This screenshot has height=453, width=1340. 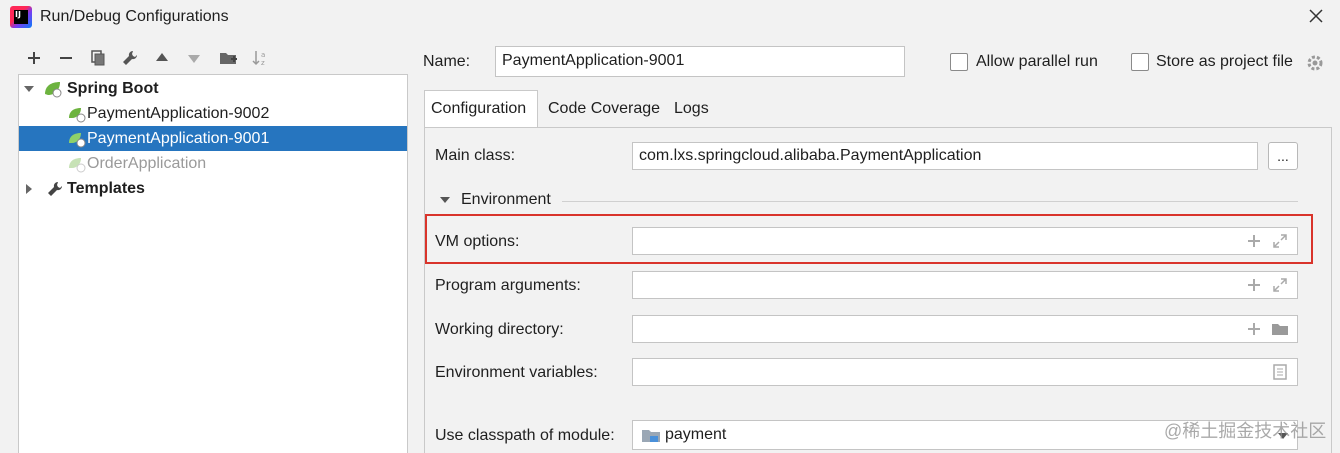 I want to click on edit-env-vars-icon, so click(x=1280, y=372).